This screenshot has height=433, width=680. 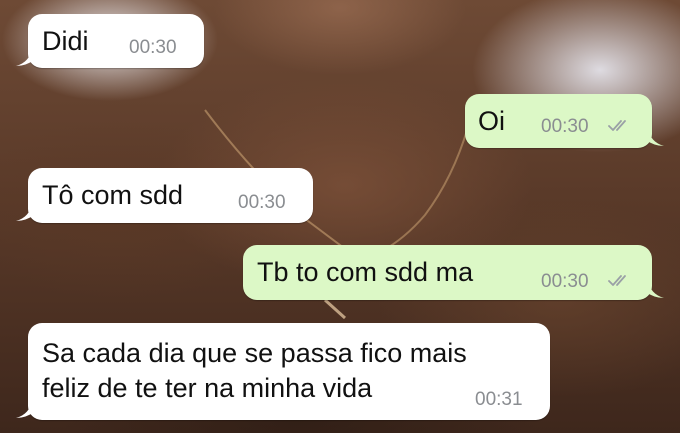 I want to click on message-text: Tô com sdd, so click(x=113, y=195).